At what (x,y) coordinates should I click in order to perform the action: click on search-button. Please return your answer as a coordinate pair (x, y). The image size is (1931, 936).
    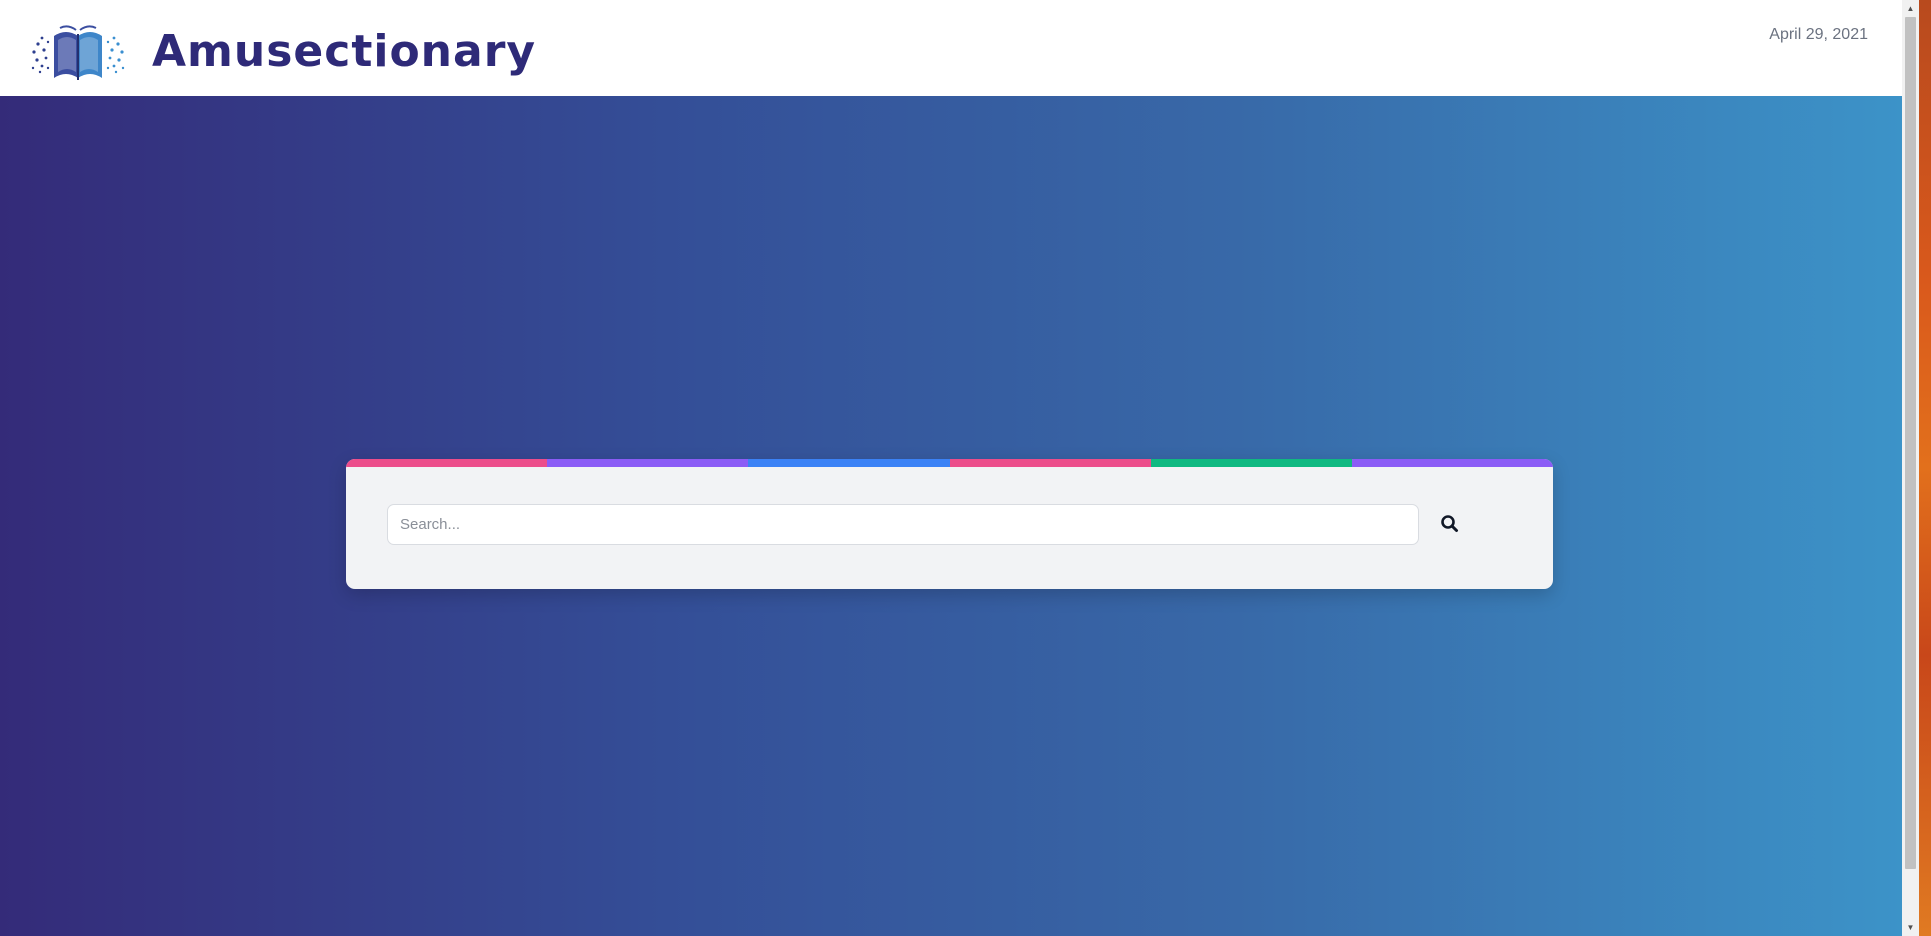
    Looking at the image, I should click on (1450, 524).